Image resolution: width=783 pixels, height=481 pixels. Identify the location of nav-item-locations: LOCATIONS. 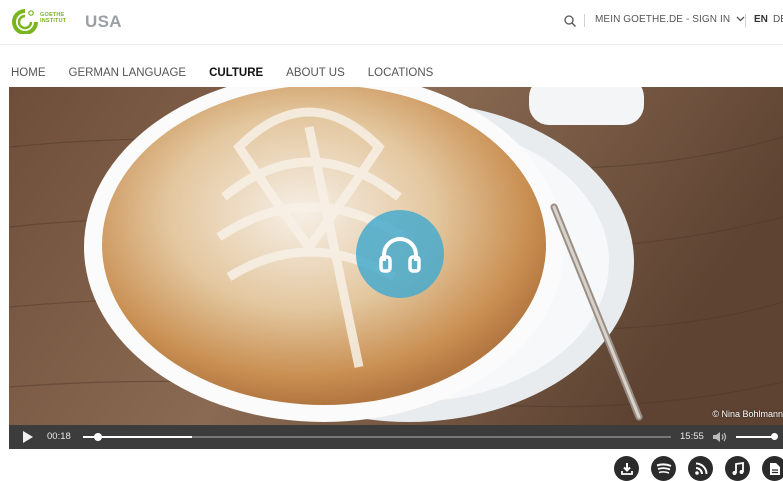
(401, 75).